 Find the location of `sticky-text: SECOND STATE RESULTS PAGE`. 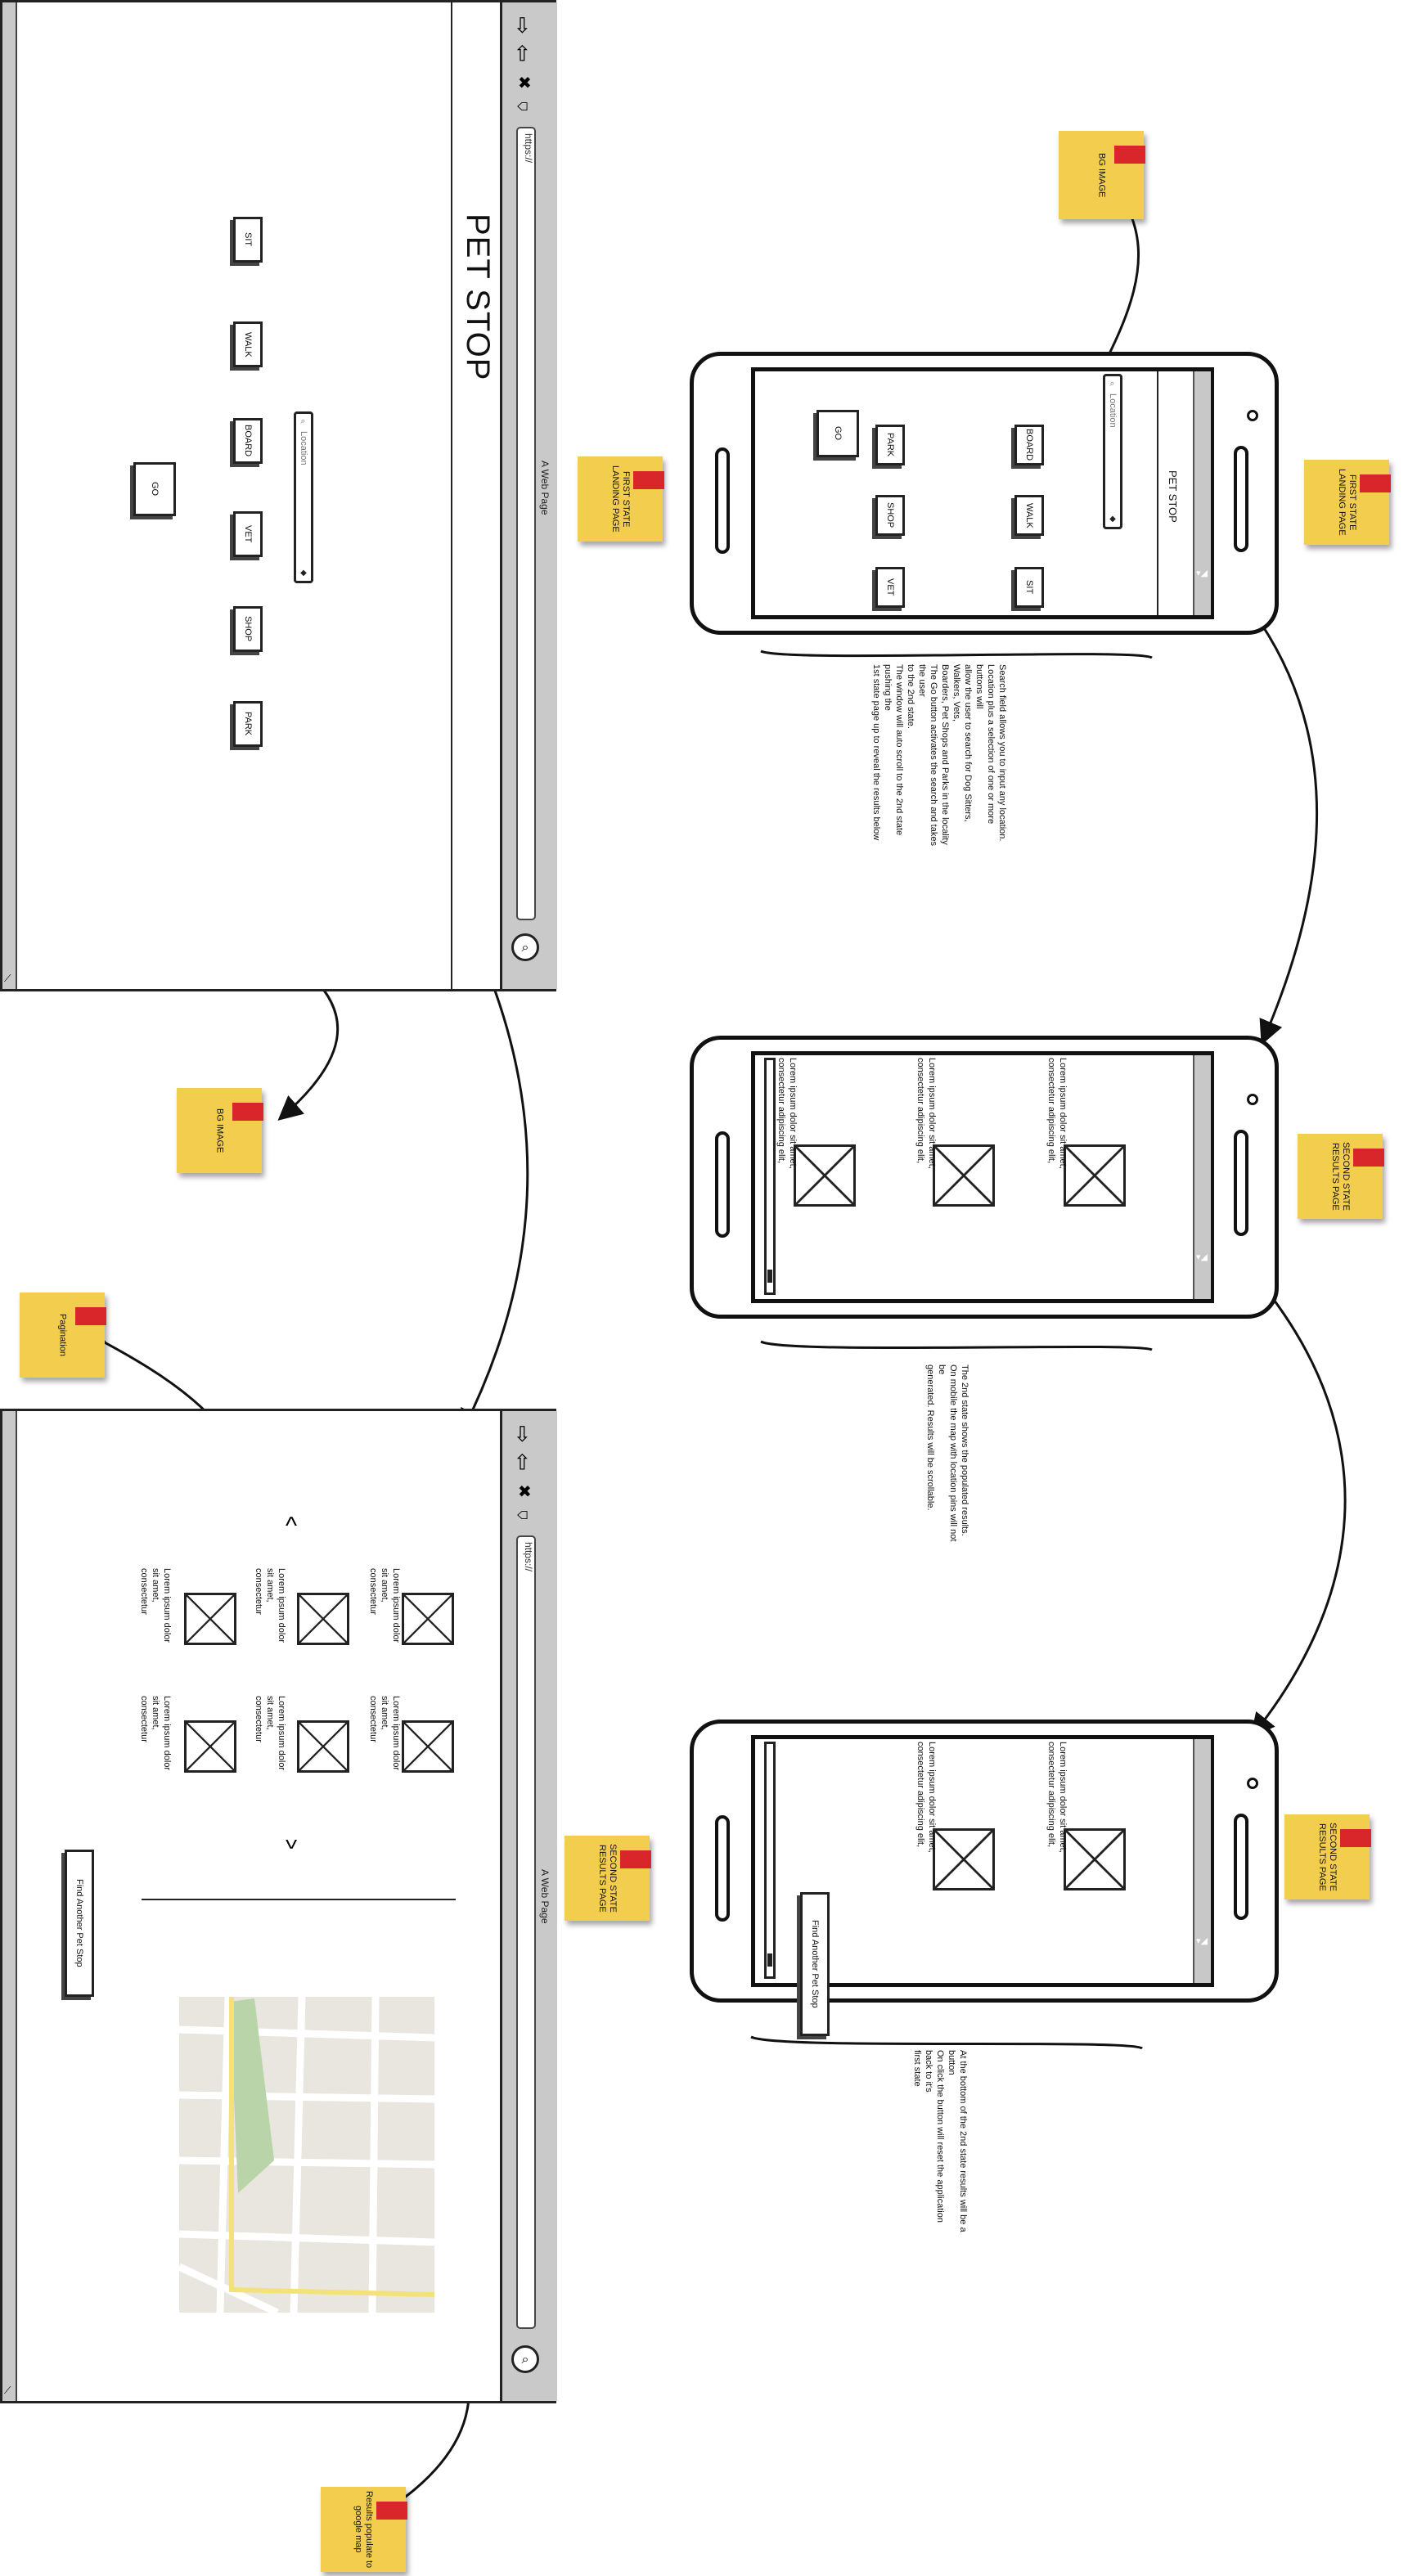

sticky-text: SECOND STATE RESULTS PAGE is located at coordinates (1341, 1176).